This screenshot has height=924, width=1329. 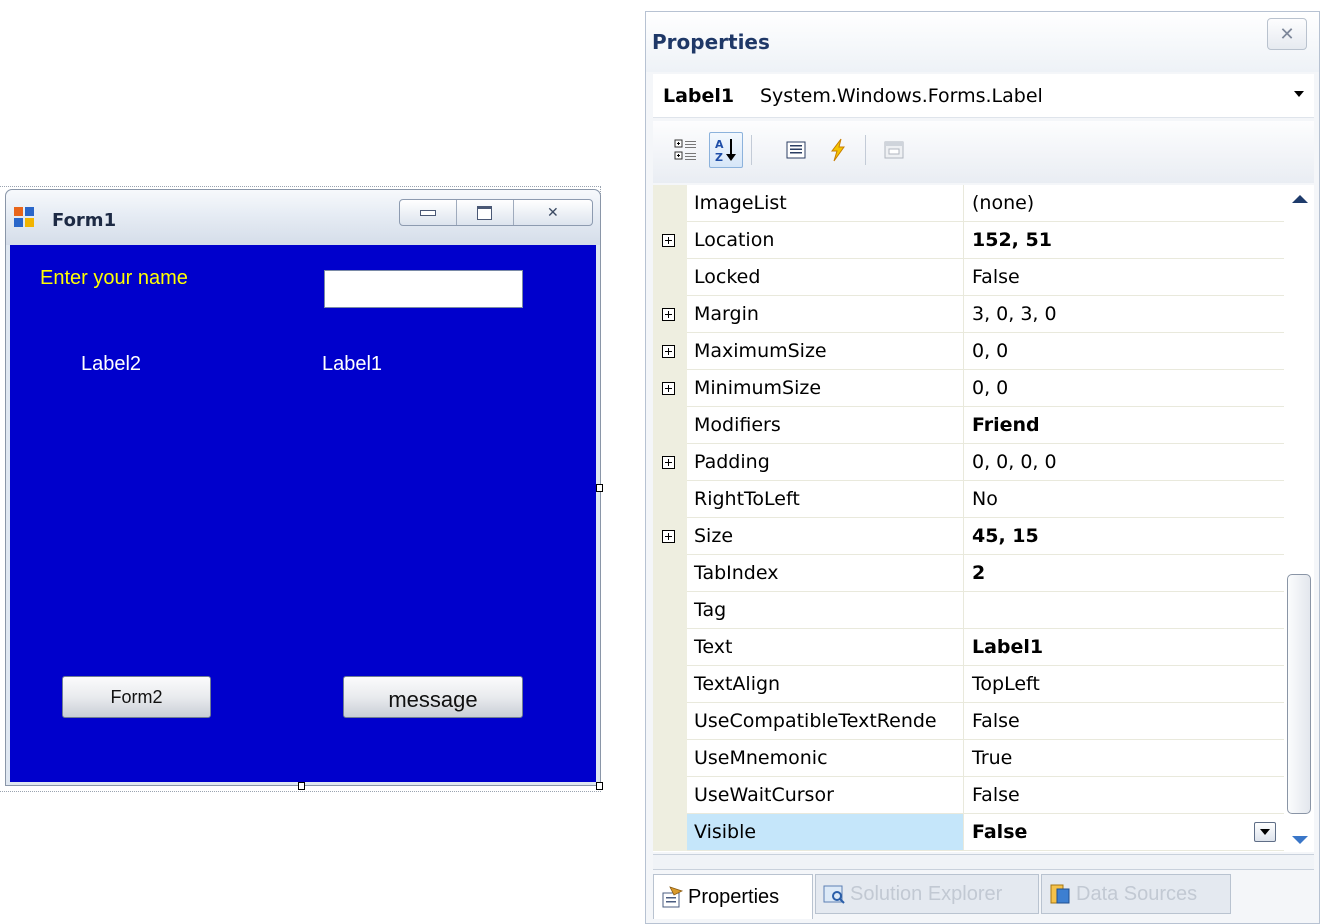 I want to click on object-type: System.Windows.Forms.Label, so click(x=901, y=96).